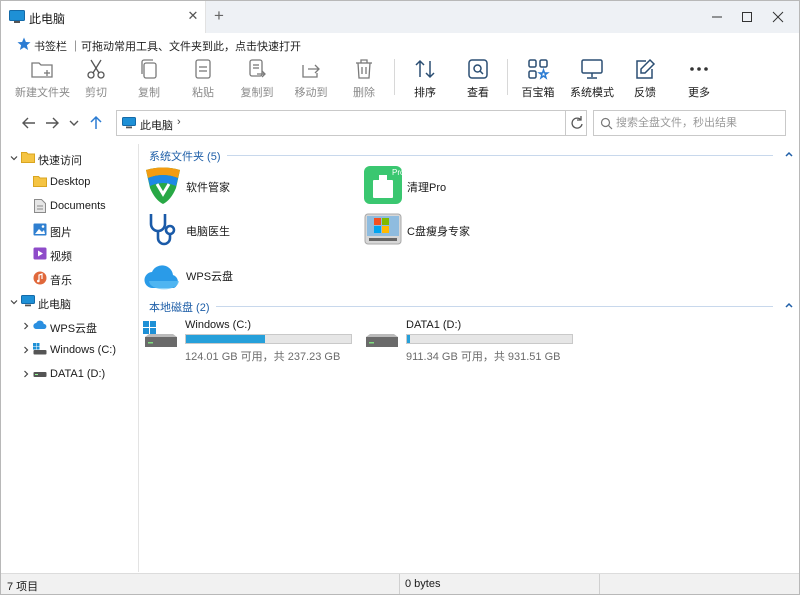 The height and width of the screenshot is (595, 800). What do you see at coordinates (699, 69) in the screenshot?
I see `more-icon` at bounding box center [699, 69].